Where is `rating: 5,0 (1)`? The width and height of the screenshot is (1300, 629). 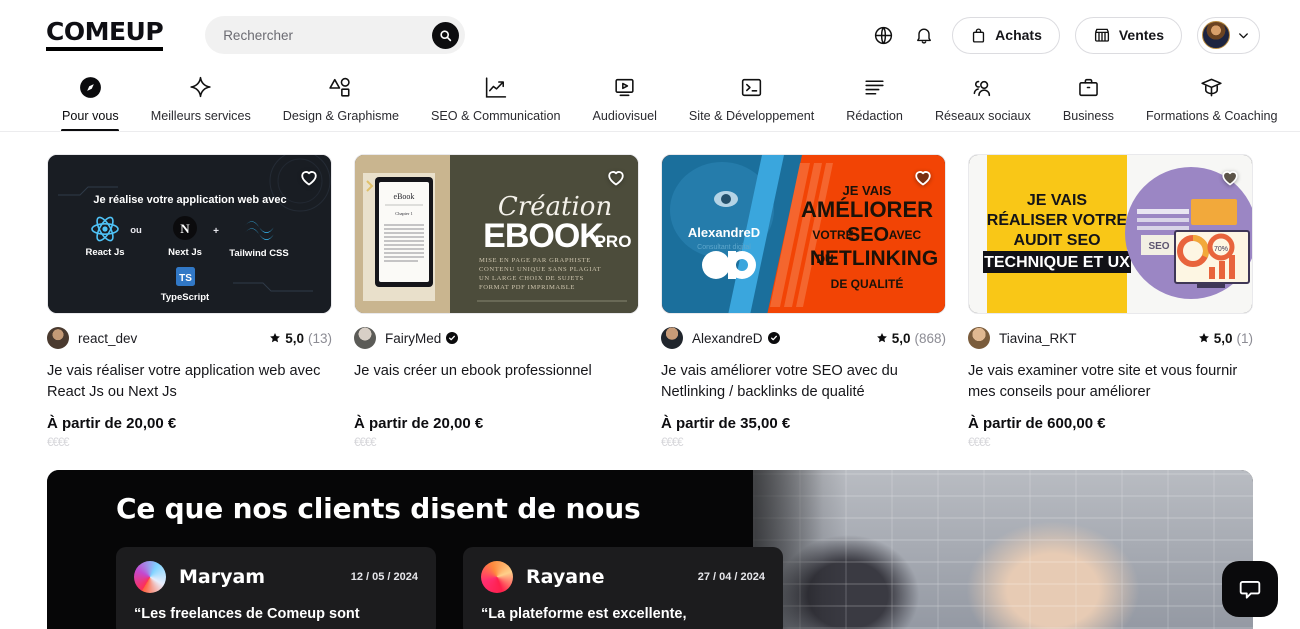 rating: 5,0 (1) is located at coordinates (1225, 338).